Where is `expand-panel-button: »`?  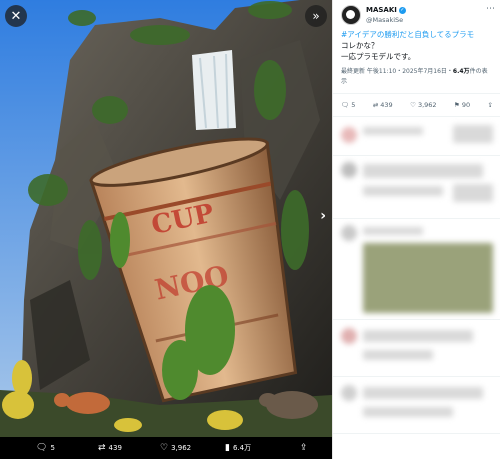 expand-panel-button: » is located at coordinates (316, 16).